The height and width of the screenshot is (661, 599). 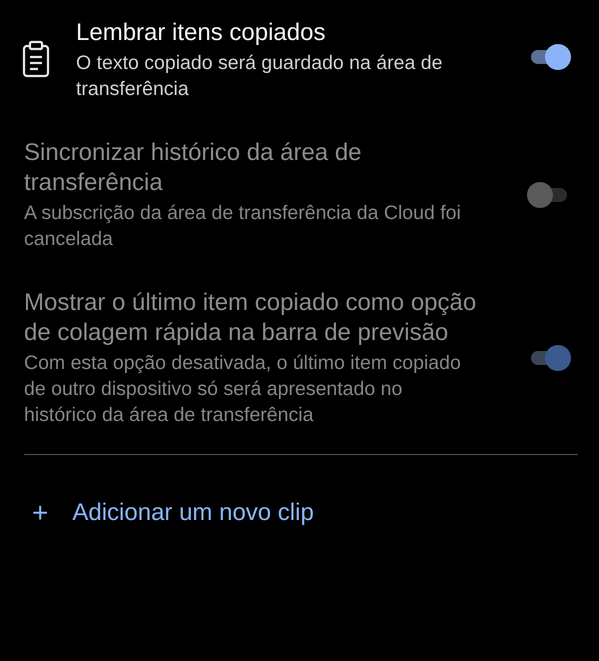 What do you see at coordinates (250, 318) in the screenshot?
I see `setting-title: Mostrar o último item copiado como opção de colagem rápida na barra de previsão` at bounding box center [250, 318].